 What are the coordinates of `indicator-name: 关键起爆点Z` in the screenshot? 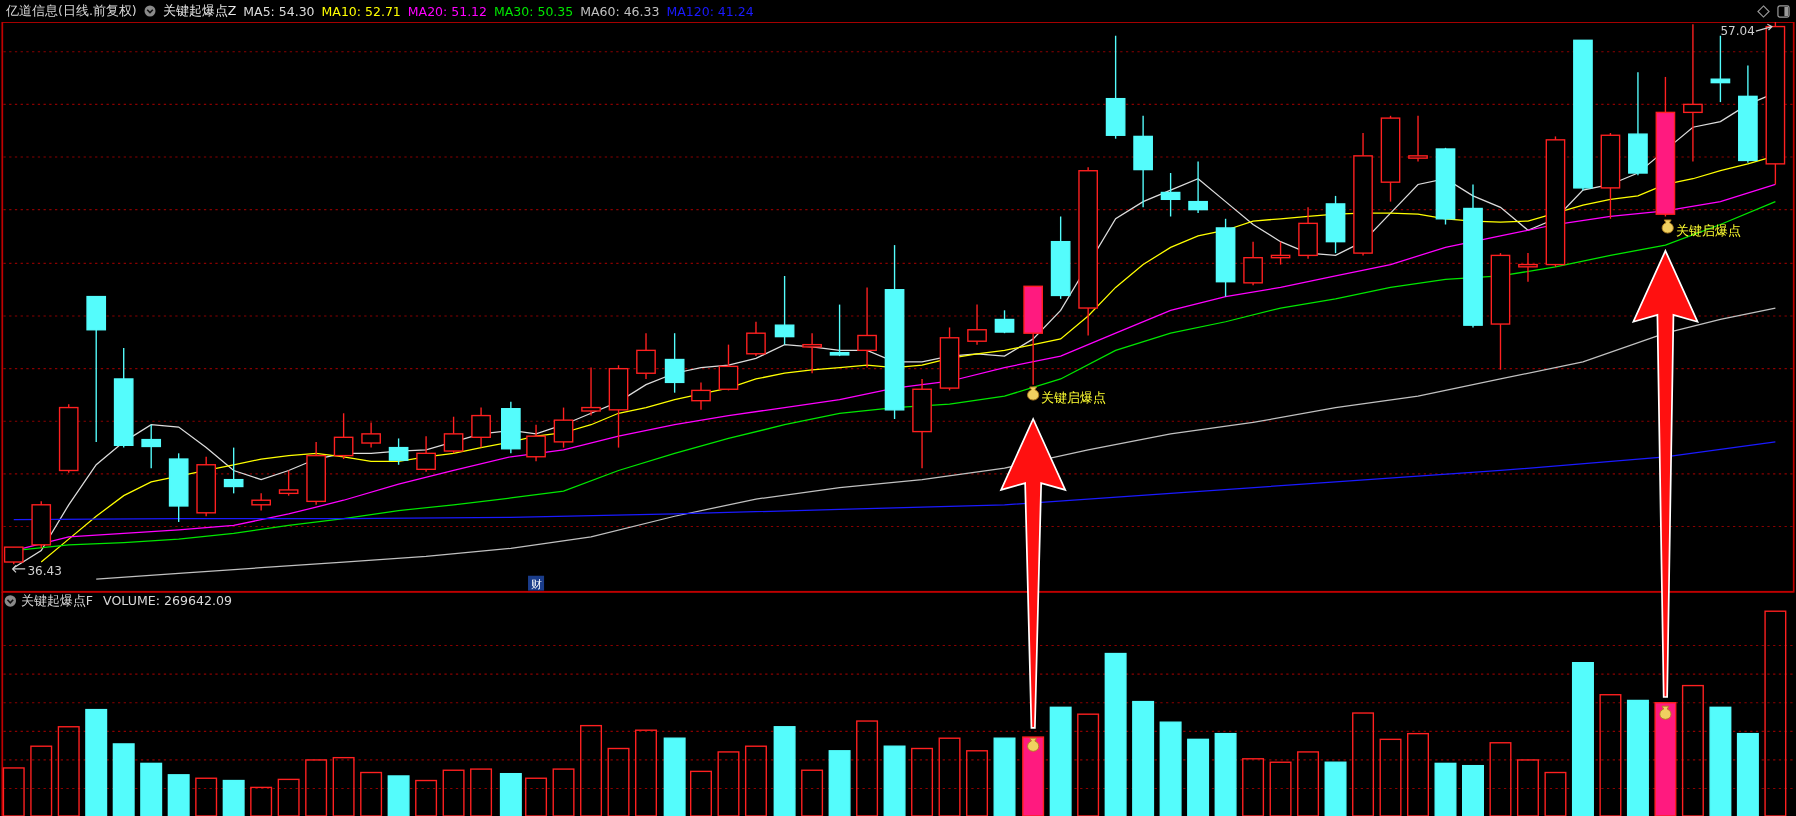 It's located at (199, 11).